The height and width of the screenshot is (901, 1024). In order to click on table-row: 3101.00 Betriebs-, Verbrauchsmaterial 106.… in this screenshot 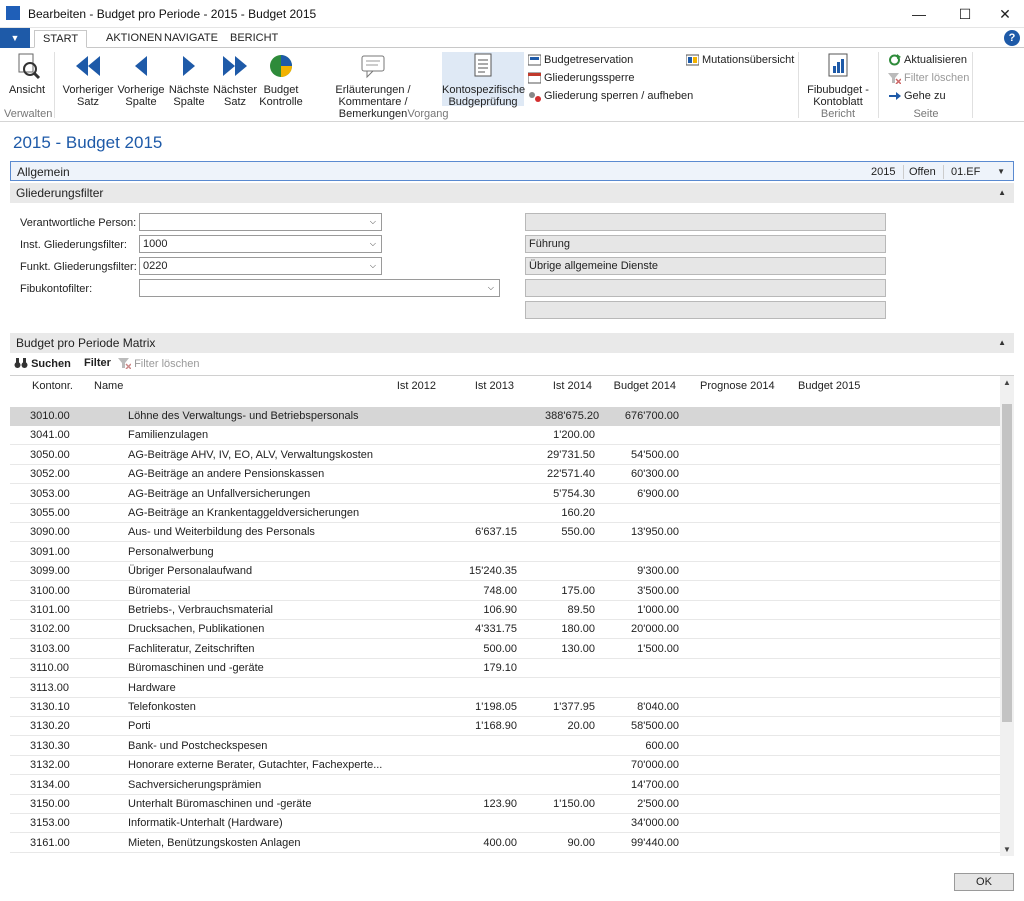, I will do `click(505, 610)`.